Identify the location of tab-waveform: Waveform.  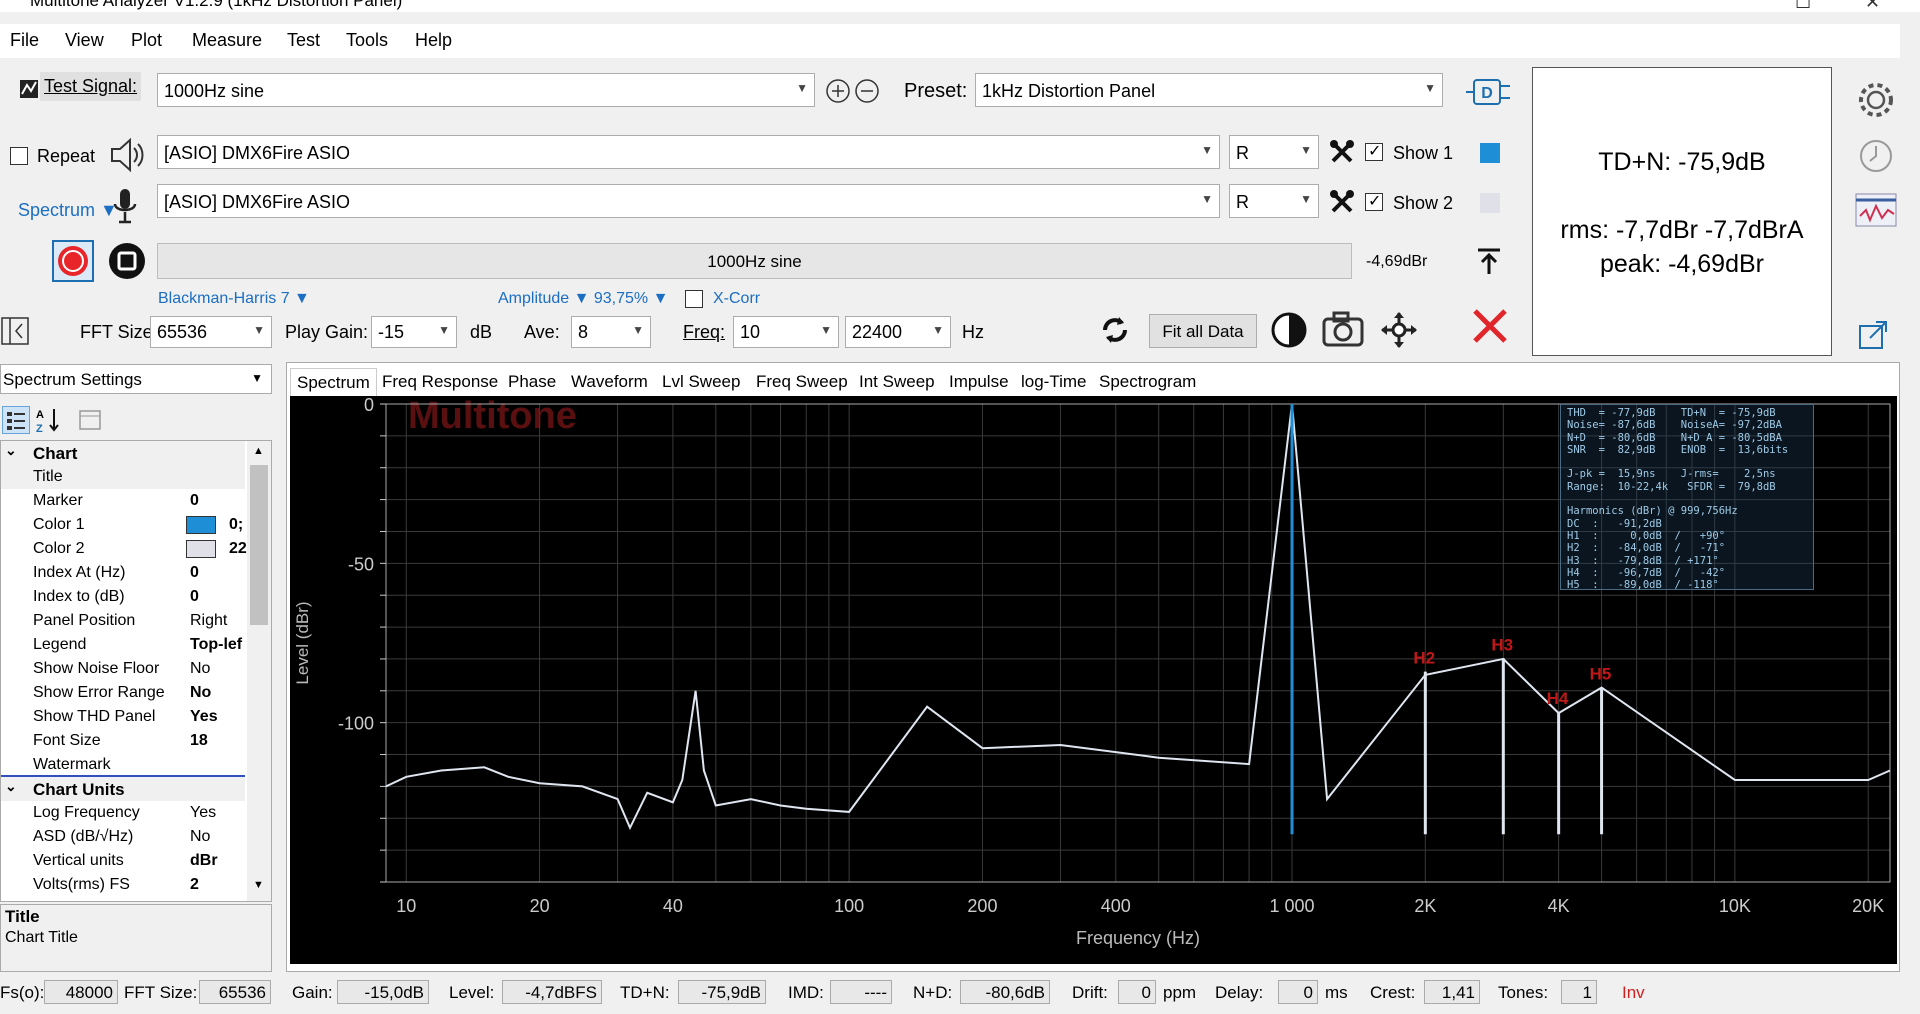
(609, 382).